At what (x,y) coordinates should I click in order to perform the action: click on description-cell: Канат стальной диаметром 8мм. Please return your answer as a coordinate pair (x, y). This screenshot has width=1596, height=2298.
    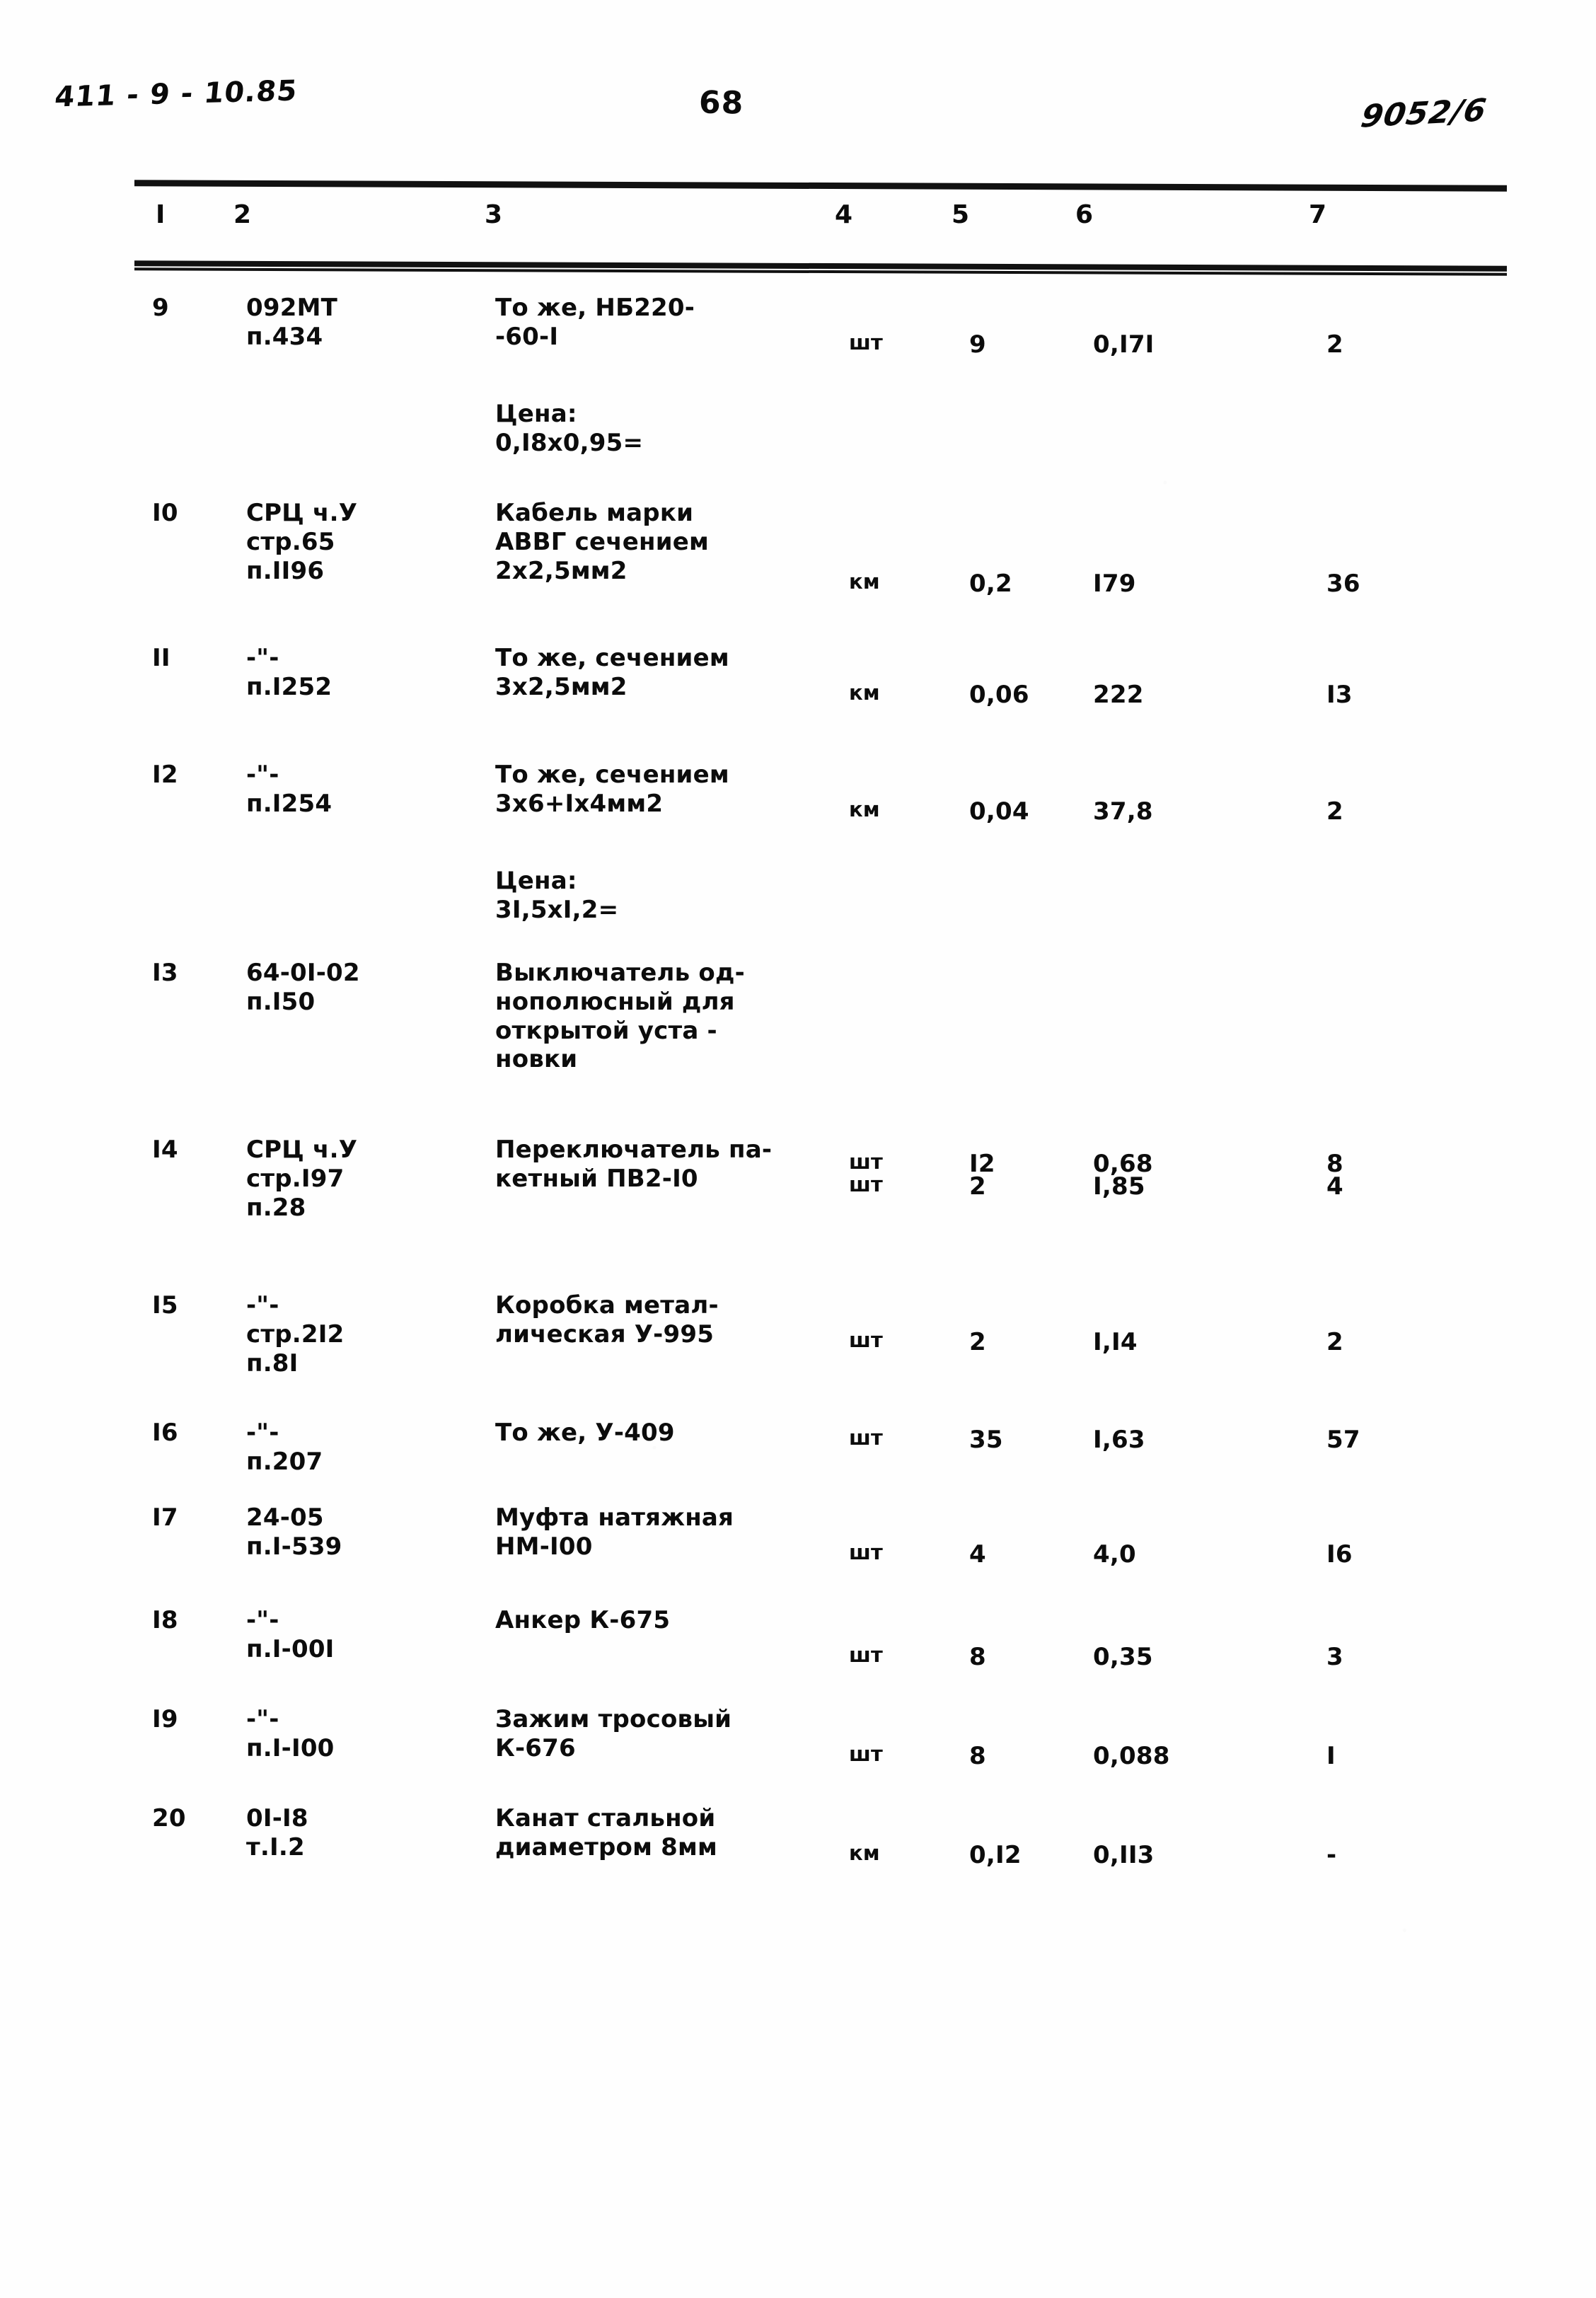
    Looking at the image, I should click on (606, 1832).